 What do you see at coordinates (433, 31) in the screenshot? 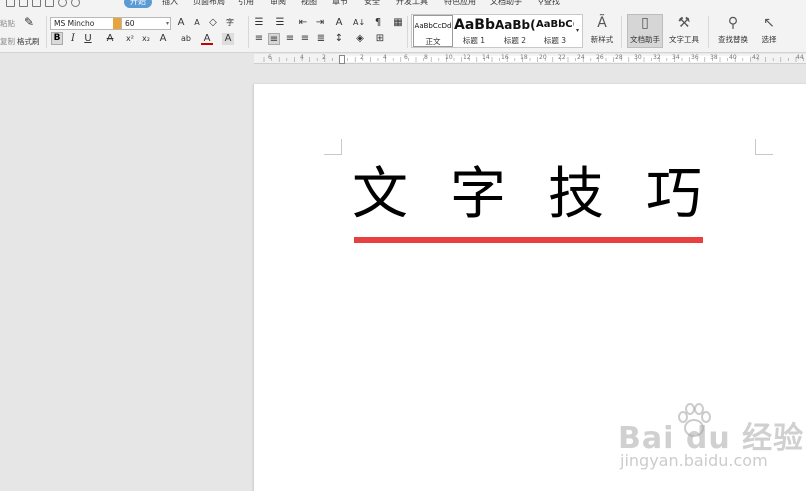
I see `style-normal: AaBbCcDd 正文` at bounding box center [433, 31].